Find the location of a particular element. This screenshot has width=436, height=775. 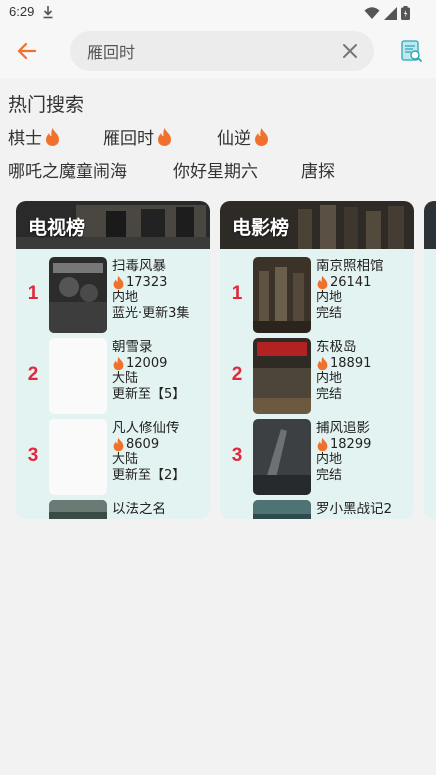

ranking-item: 1 扫毒风暴 17323 内地 蓝光·更新3集 is located at coordinates (113, 297).